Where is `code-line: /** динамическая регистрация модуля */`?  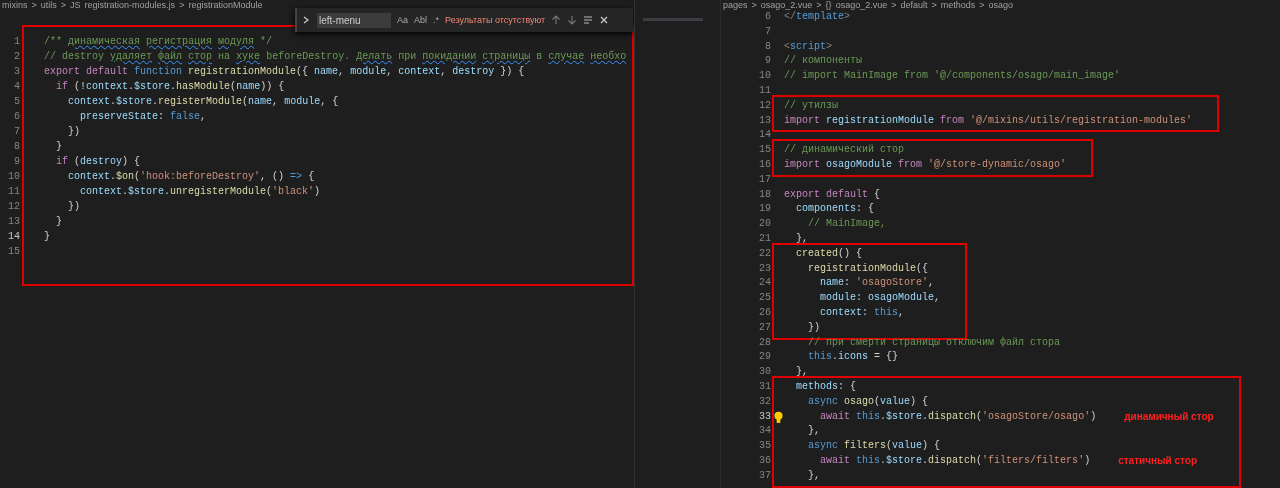
code-line: /** динамическая регистрация модуля */ is located at coordinates (158, 42).